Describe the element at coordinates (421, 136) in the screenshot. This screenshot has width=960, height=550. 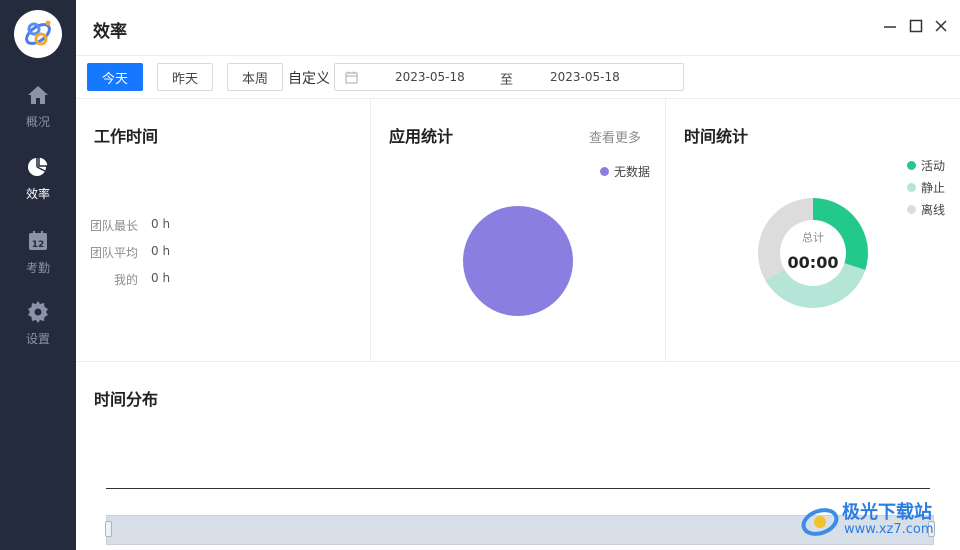
I see `app-stats-title: 应用统计` at that location.